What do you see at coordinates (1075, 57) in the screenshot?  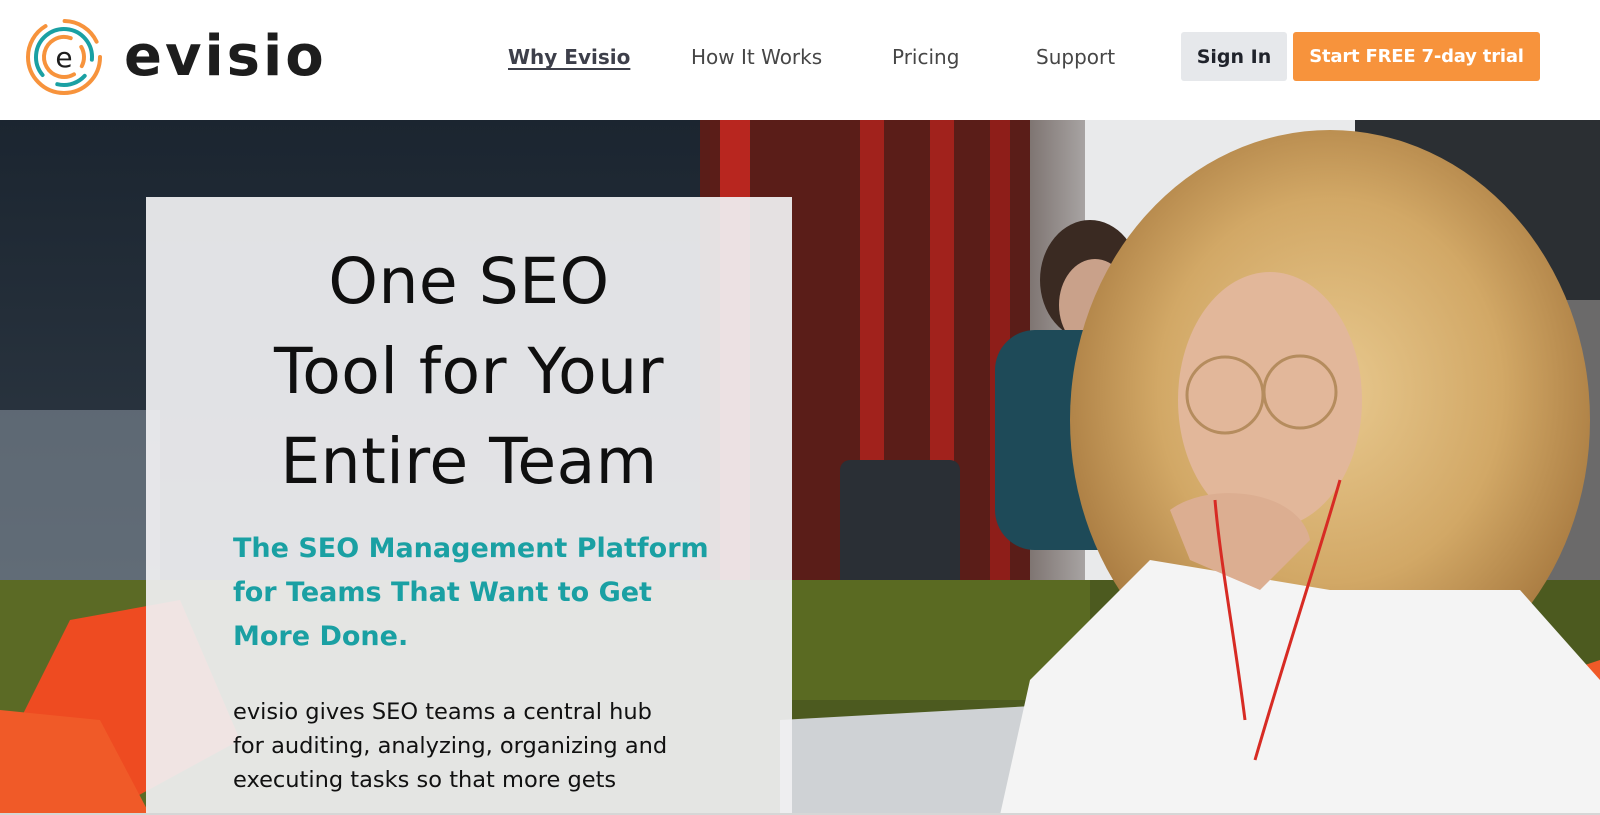 I see `nav-support: Support` at bounding box center [1075, 57].